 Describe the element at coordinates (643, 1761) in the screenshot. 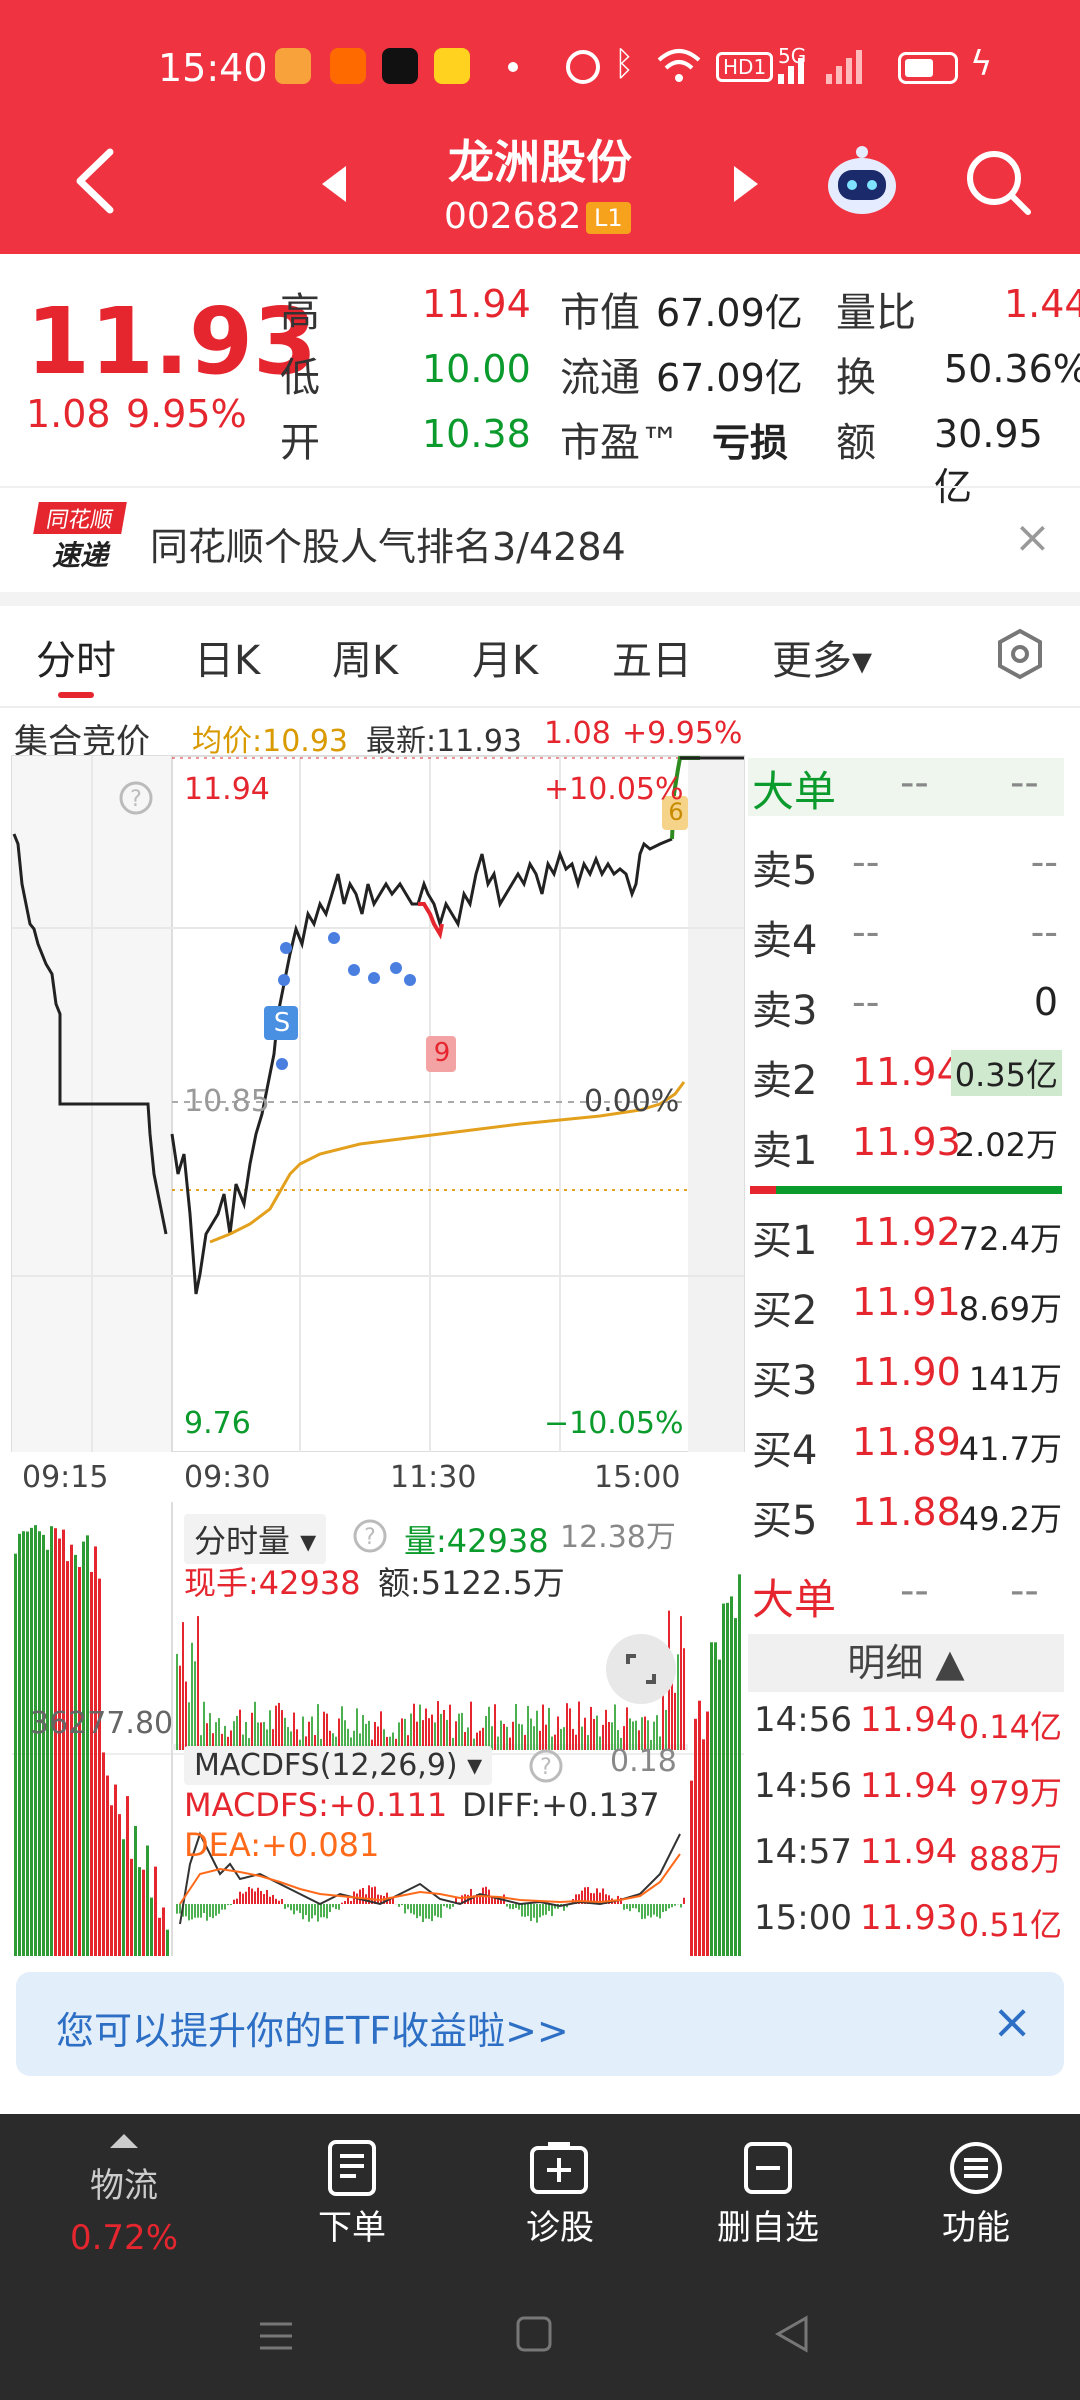

I see `macd-max: 0.18` at that location.